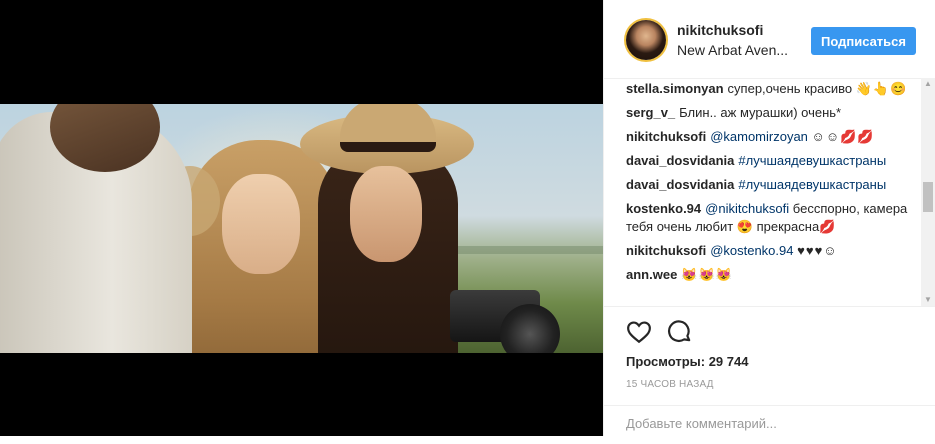 Image resolution: width=935 pixels, height=444 pixels. I want to click on post-actions: Просмотры: 29 744 15 ЧАСОВ НАЗАД, so click(769, 371).